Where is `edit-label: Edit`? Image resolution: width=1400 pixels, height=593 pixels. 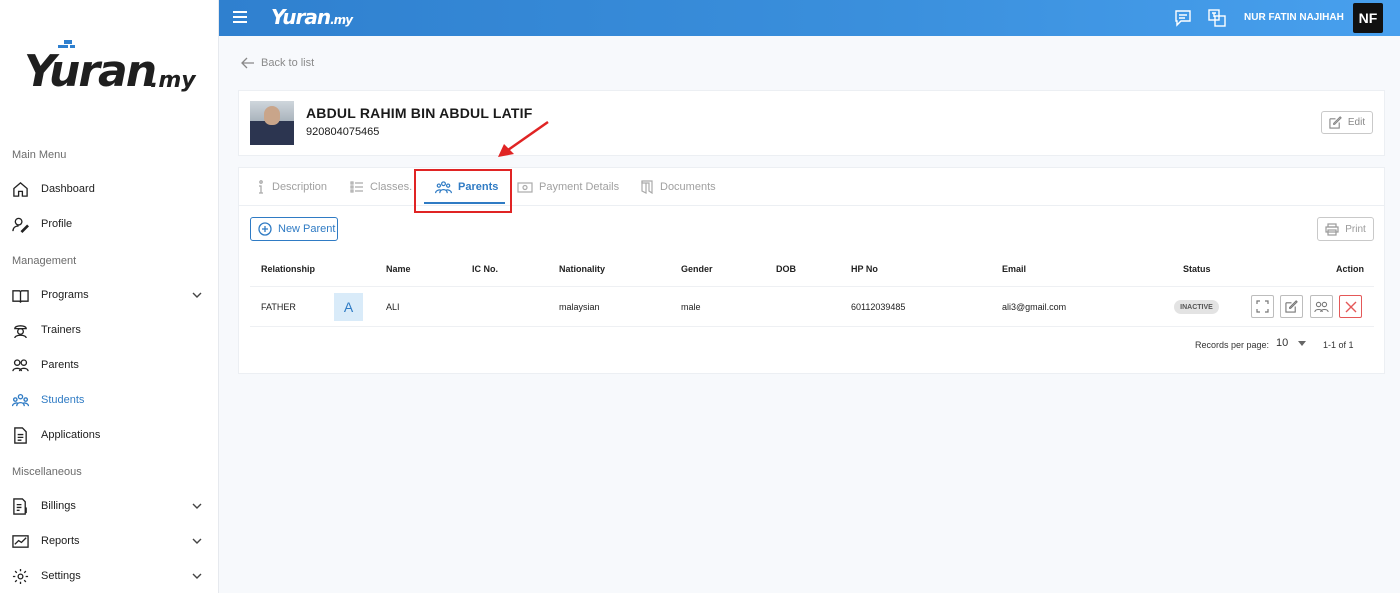 edit-label: Edit is located at coordinates (1356, 122).